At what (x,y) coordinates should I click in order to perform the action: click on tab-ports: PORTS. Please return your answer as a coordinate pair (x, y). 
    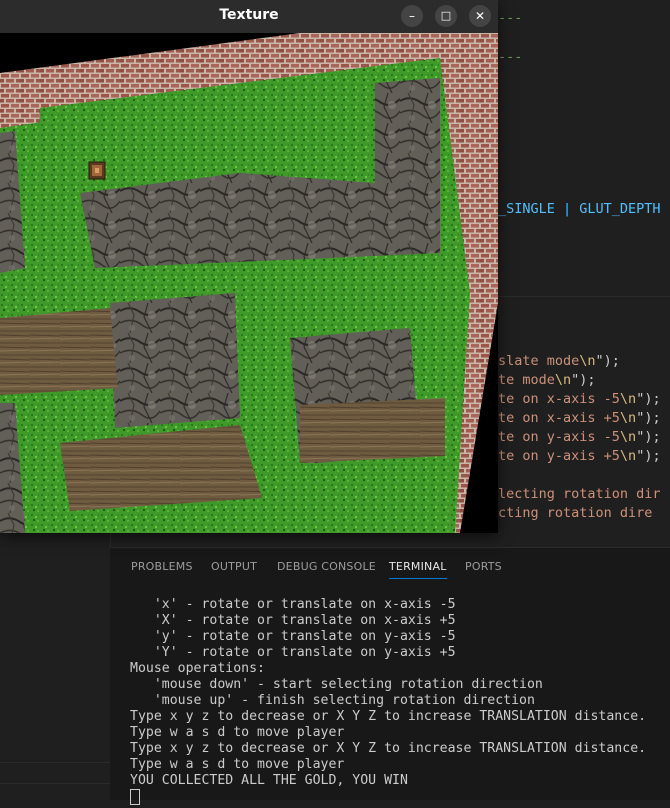
    Looking at the image, I should click on (483, 566).